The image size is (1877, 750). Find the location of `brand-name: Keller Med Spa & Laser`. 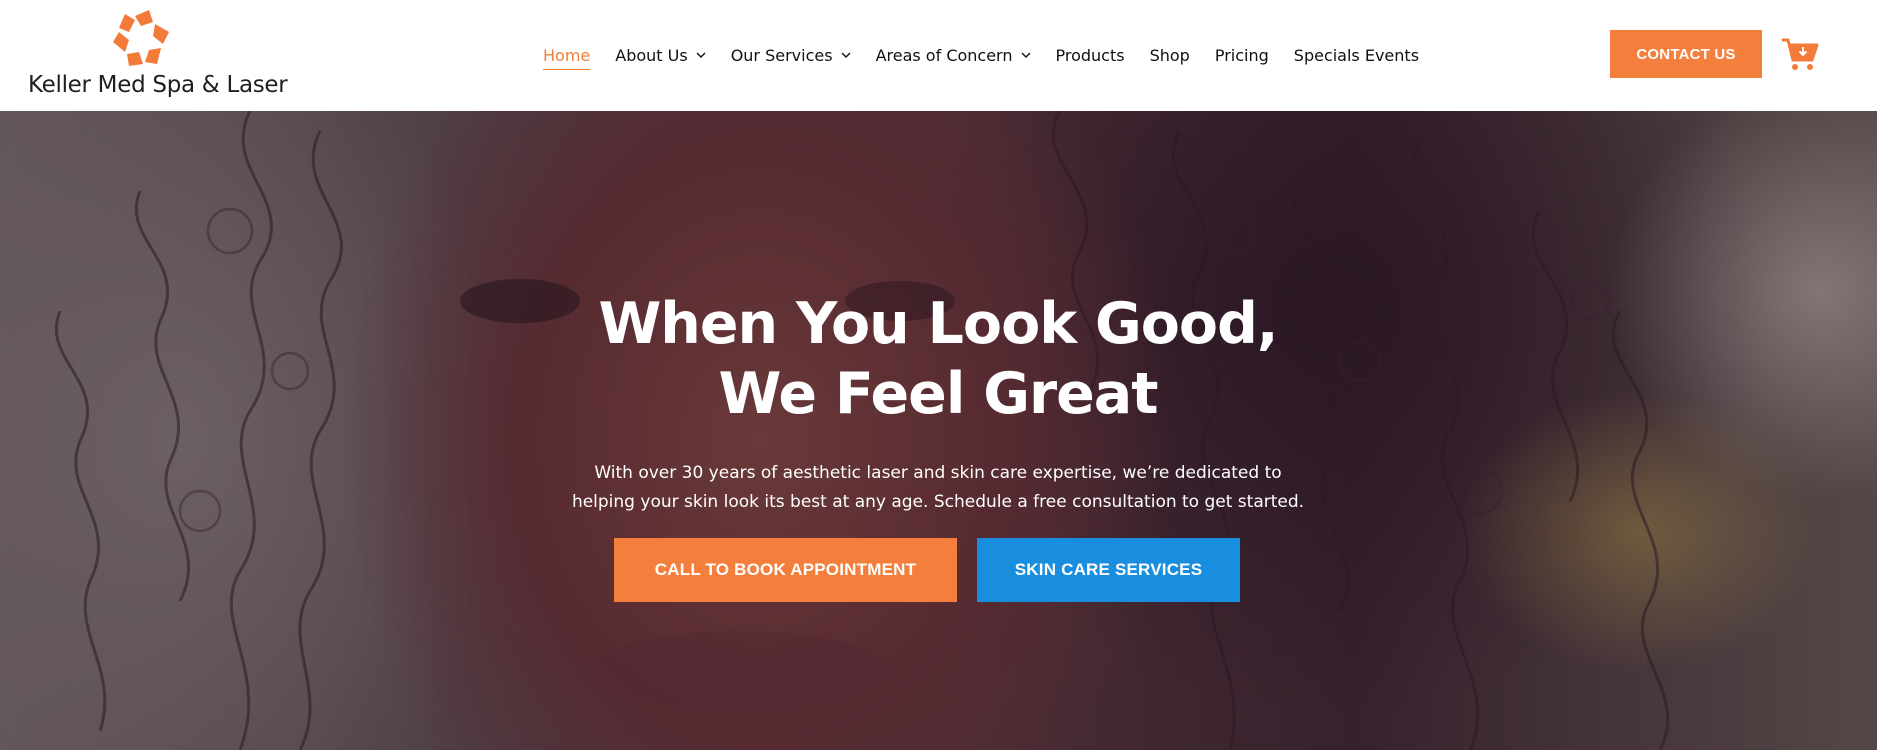

brand-name: Keller Med Spa & Laser is located at coordinates (158, 85).